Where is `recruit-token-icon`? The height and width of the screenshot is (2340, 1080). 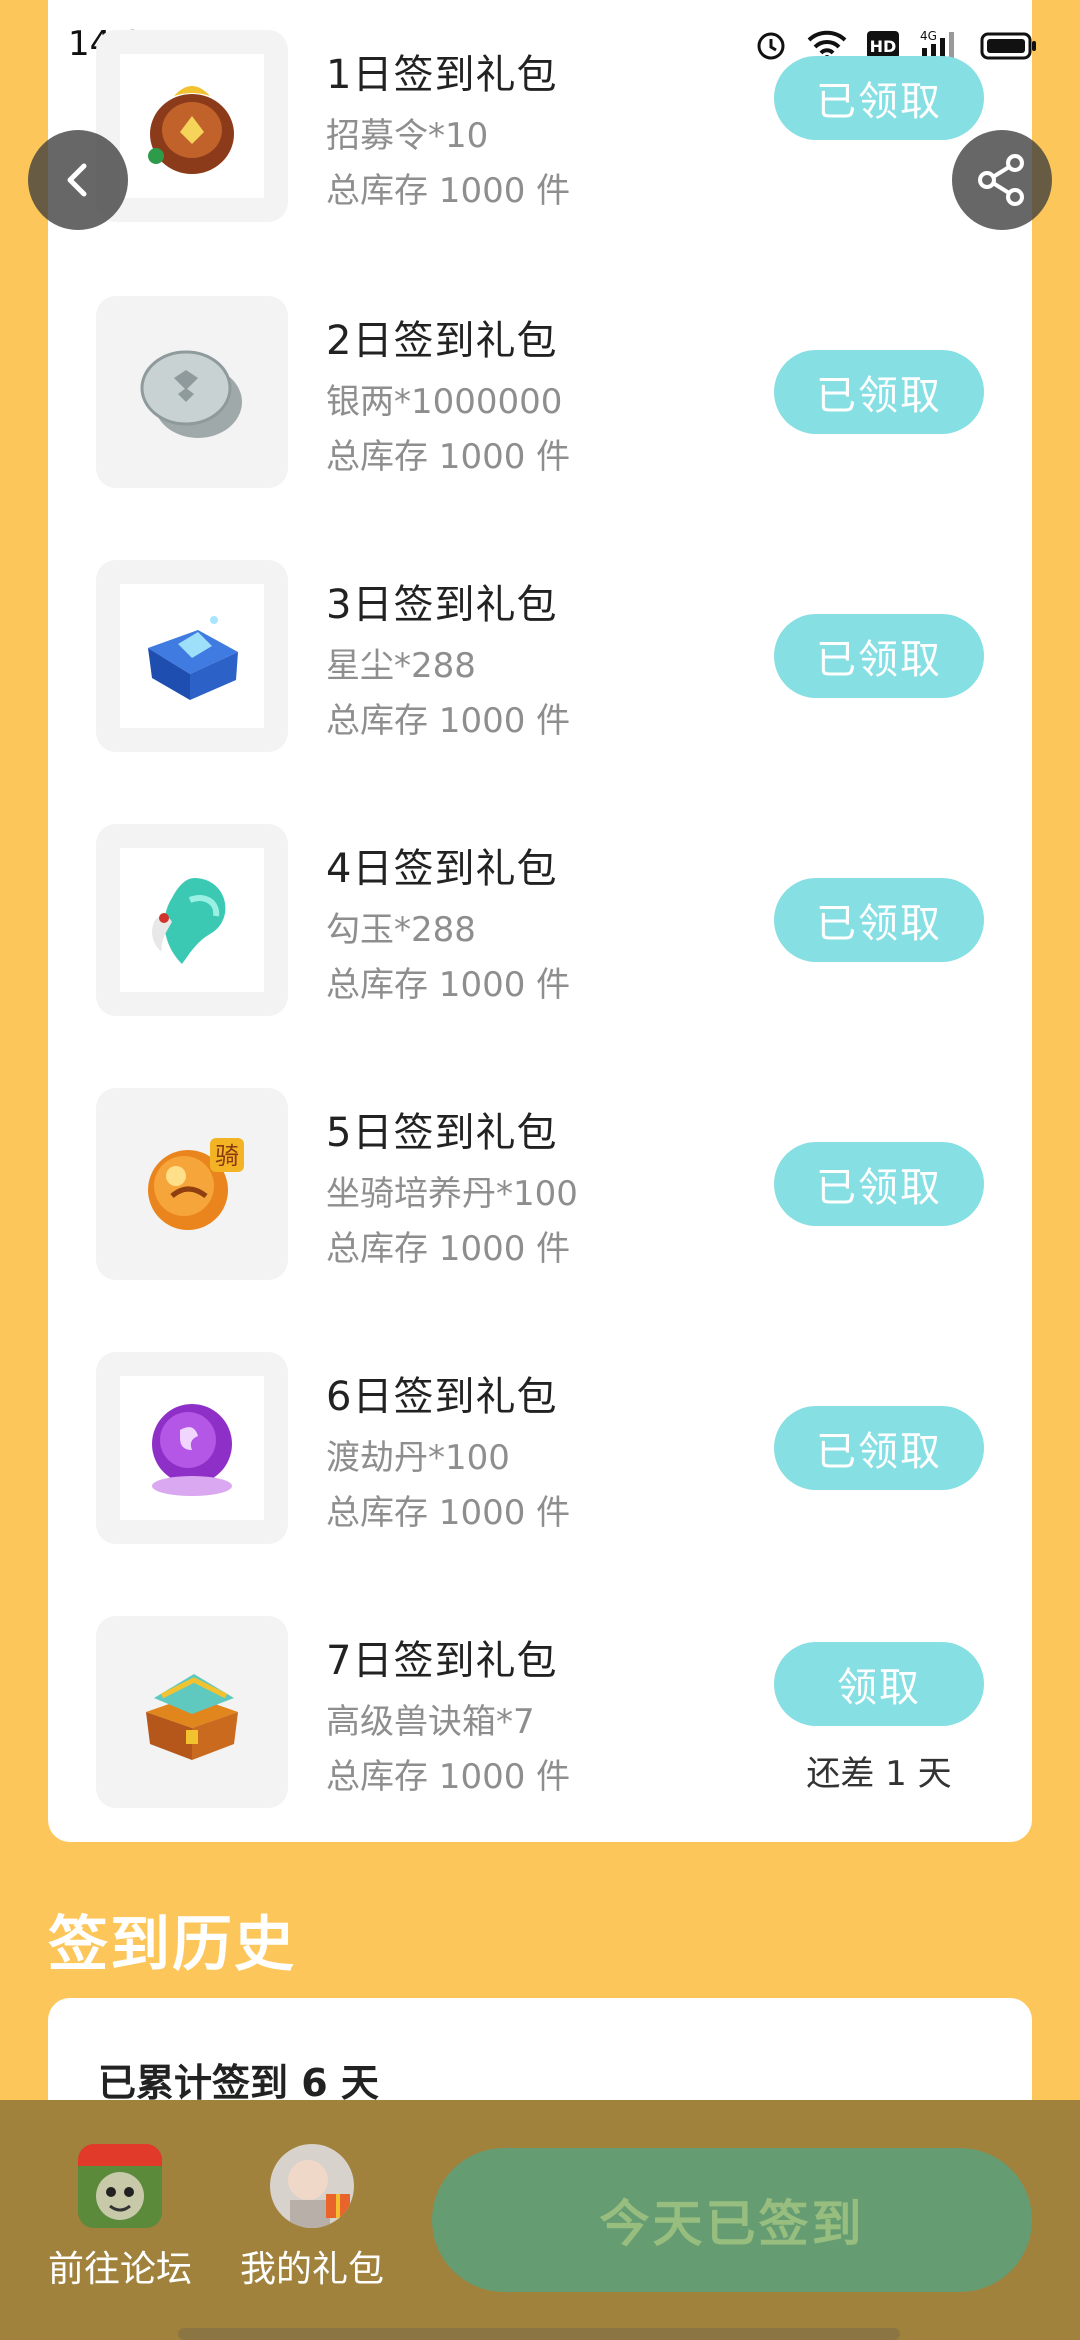 recruit-token-icon is located at coordinates (191, 130).